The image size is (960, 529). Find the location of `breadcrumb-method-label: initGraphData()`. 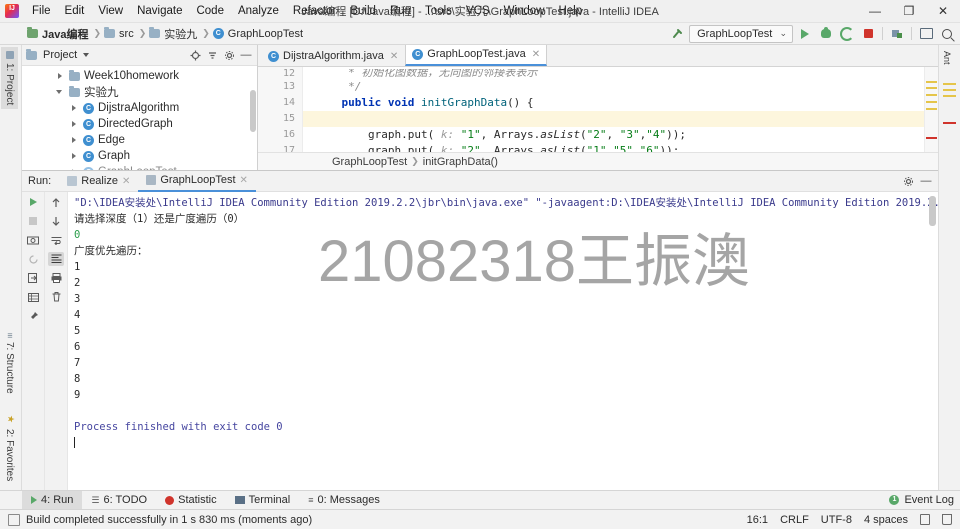

breadcrumb-method-label: initGraphData() is located at coordinates (460, 162).